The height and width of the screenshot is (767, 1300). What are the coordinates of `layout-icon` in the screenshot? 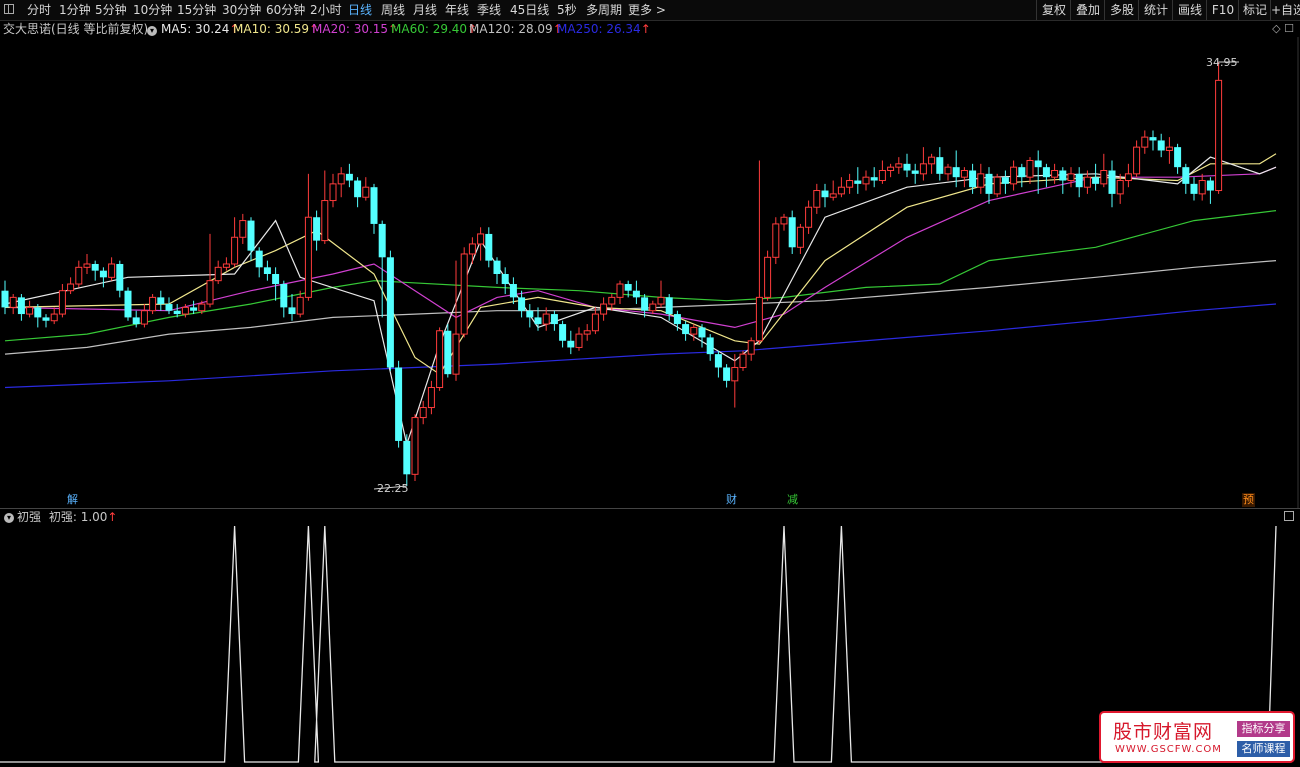 It's located at (9, 9).